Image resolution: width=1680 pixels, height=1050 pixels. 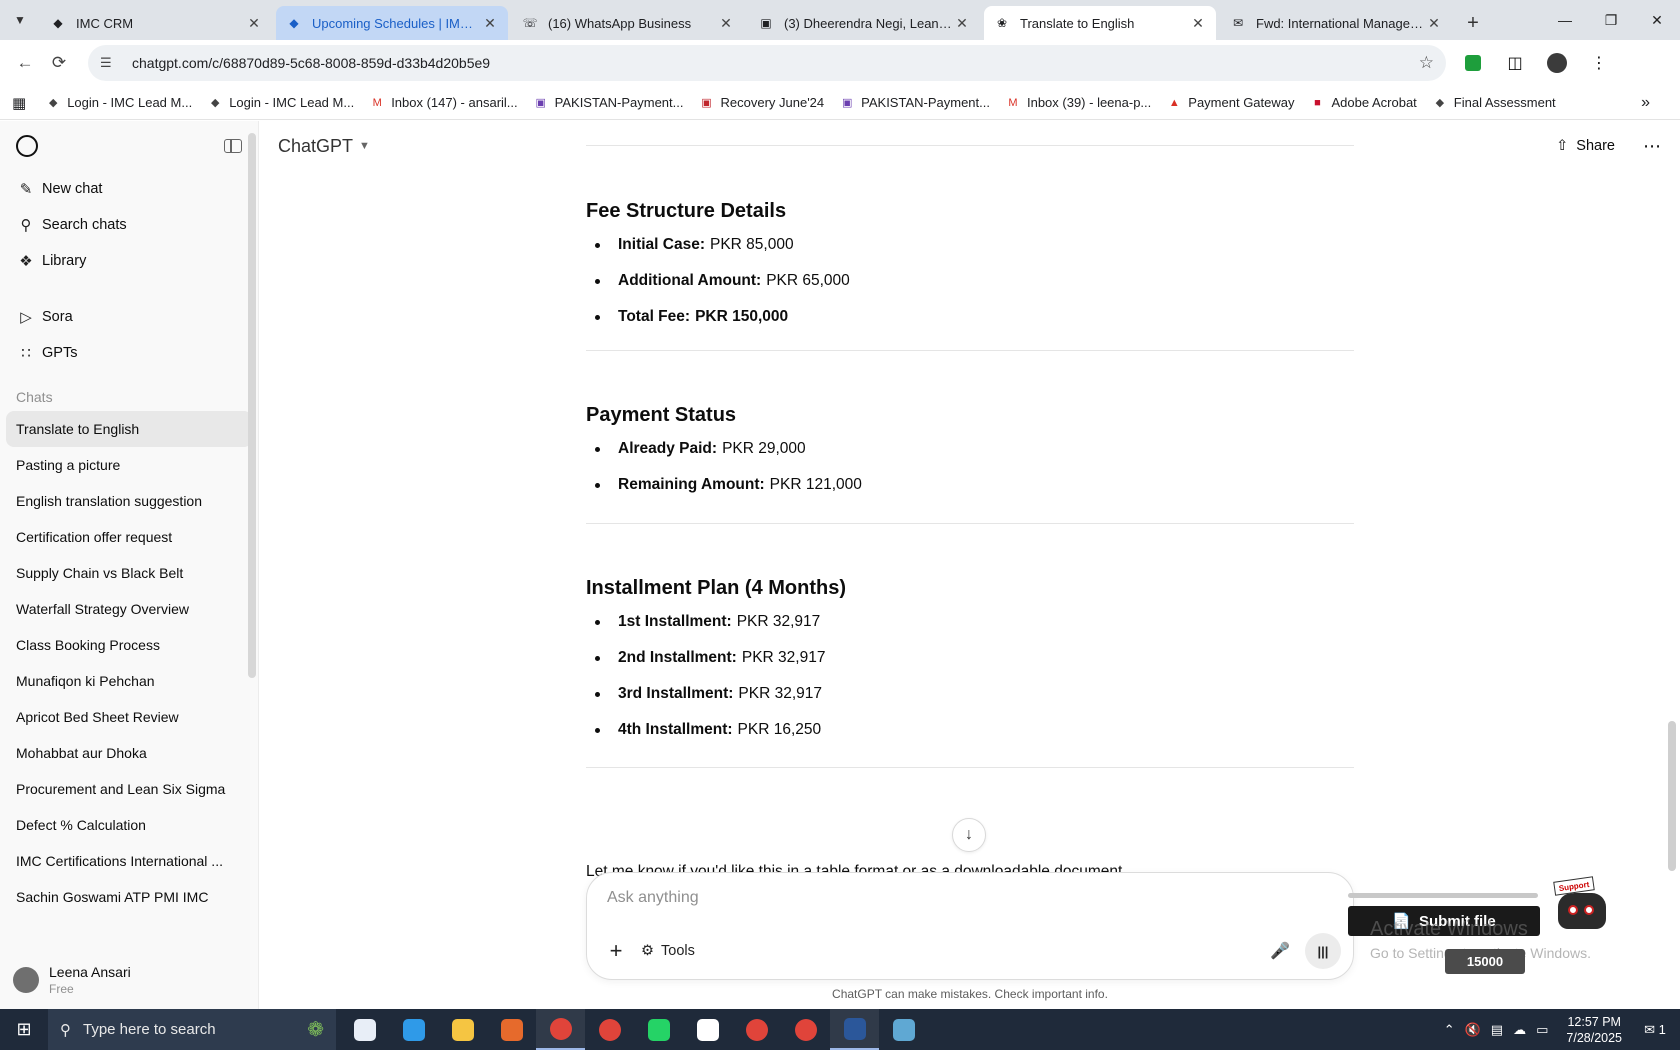 What do you see at coordinates (1599, 63) in the screenshot?
I see `browser-menu-icon: ⋮` at bounding box center [1599, 63].